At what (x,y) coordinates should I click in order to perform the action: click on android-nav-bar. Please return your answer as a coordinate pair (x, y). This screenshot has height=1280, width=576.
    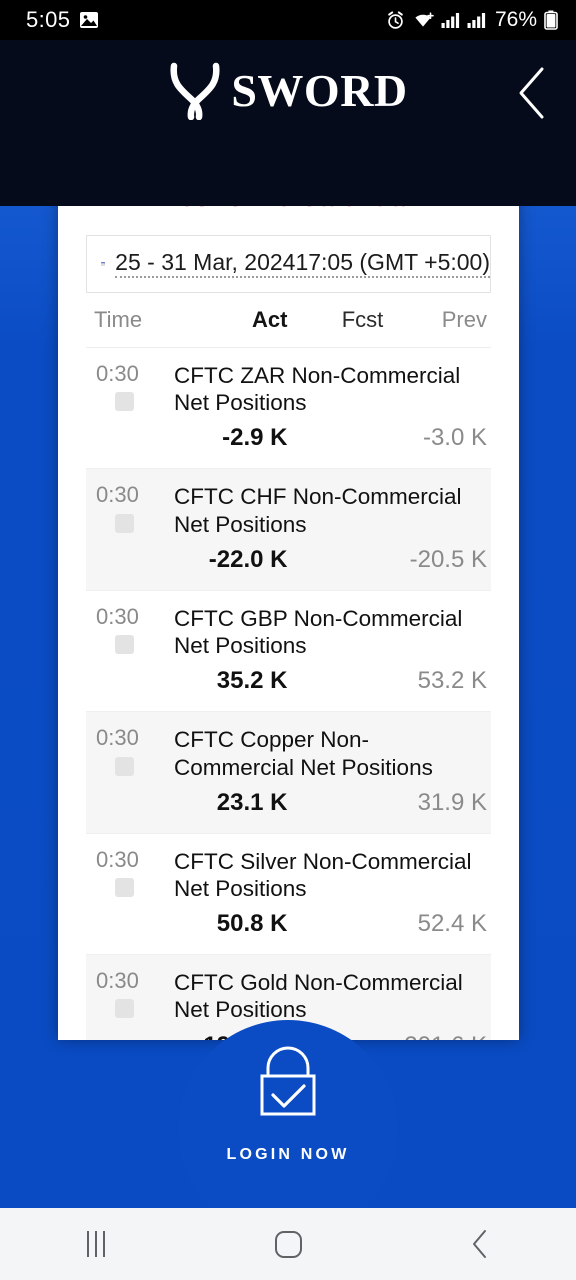
    Looking at the image, I should click on (288, 1244).